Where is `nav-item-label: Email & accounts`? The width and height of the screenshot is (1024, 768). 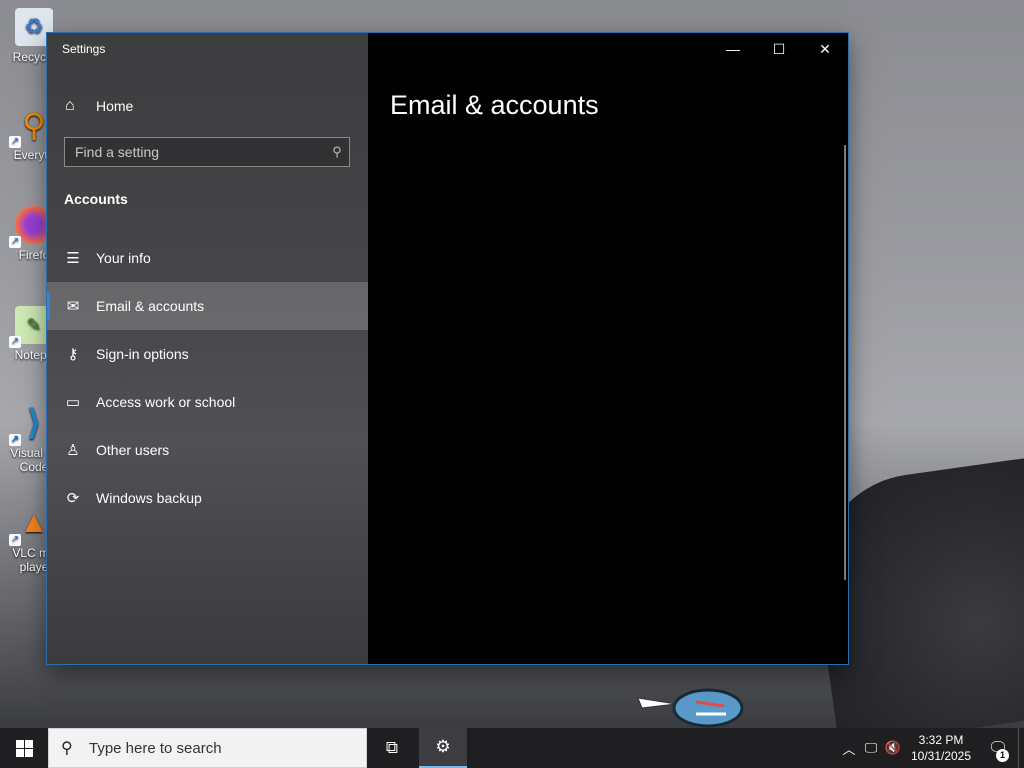 nav-item-label: Email & accounts is located at coordinates (150, 306).